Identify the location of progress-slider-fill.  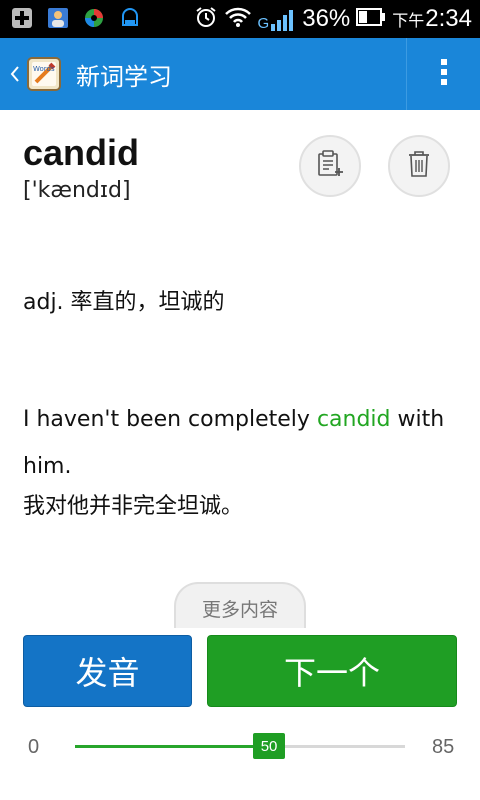
(172, 746).